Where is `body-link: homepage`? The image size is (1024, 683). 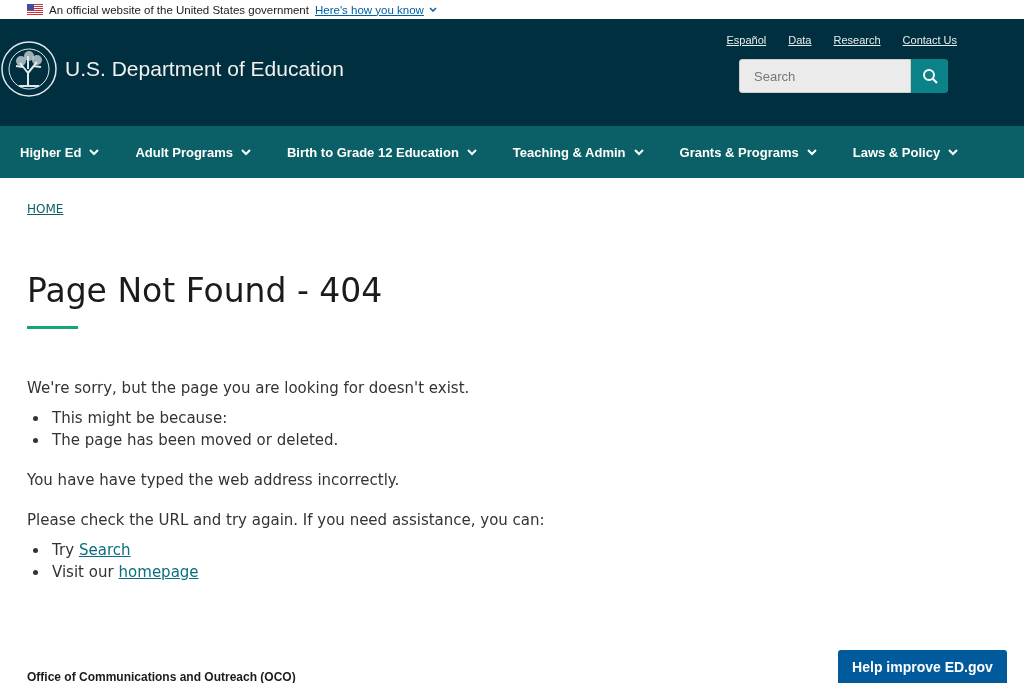
body-link: homepage is located at coordinates (158, 572).